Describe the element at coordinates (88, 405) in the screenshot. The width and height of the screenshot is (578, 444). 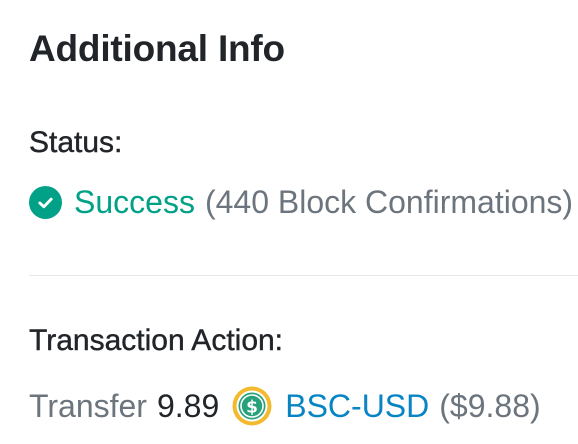
I see `action-verb: Transfer` at that location.